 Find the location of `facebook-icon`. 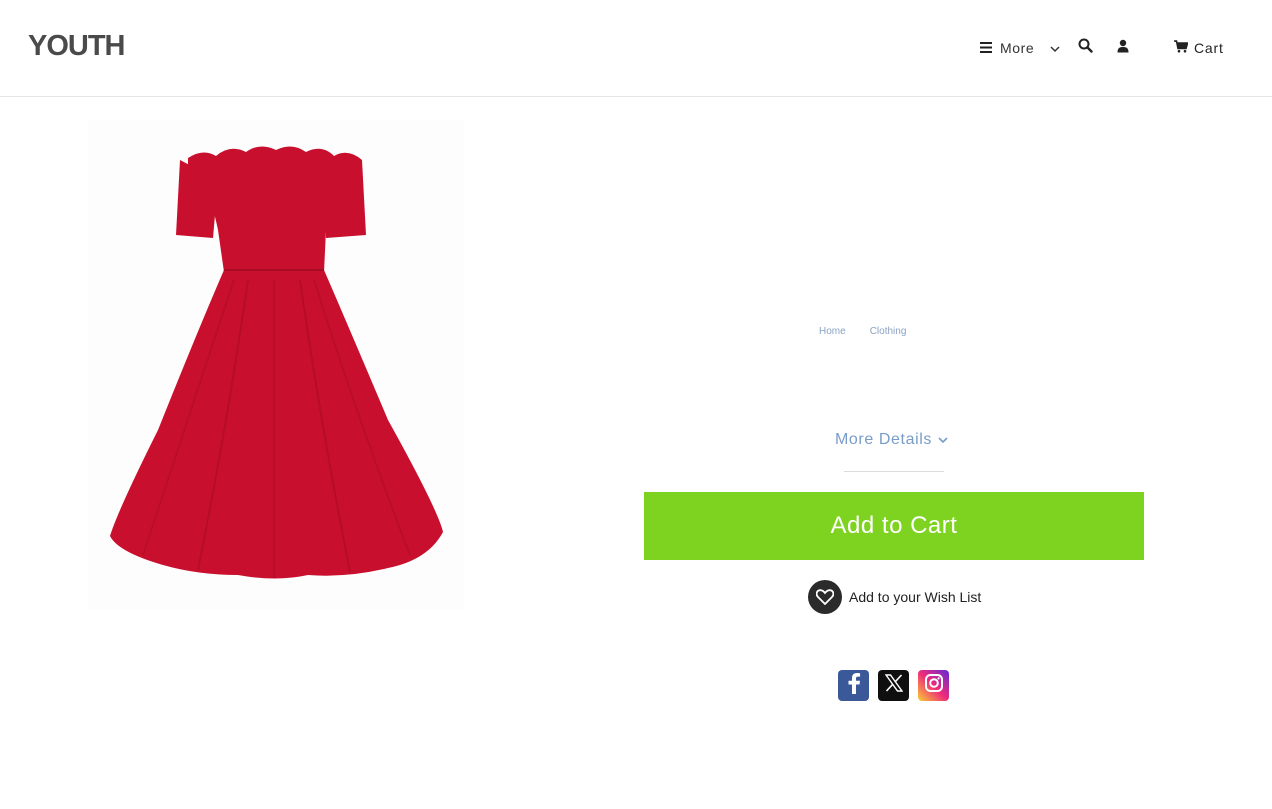

facebook-icon is located at coordinates (854, 685).